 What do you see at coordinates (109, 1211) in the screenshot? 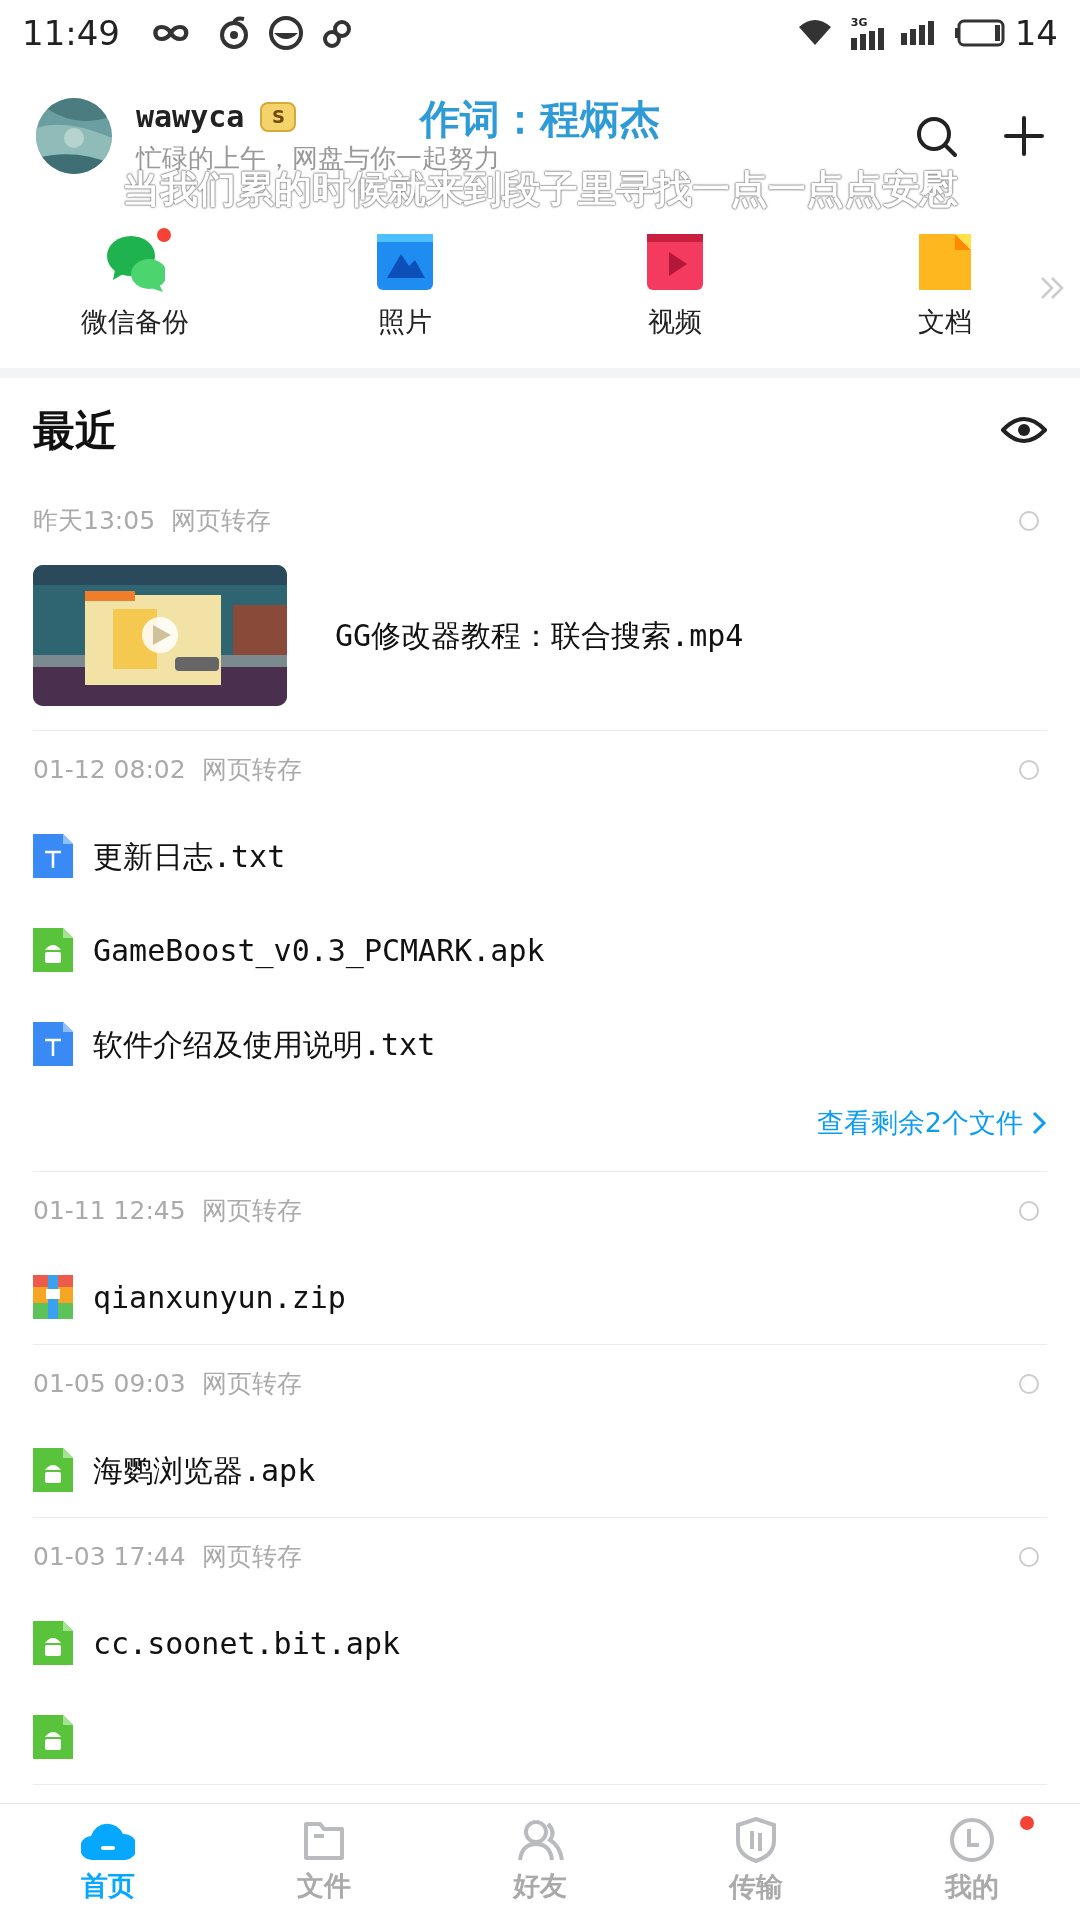
I see `upload-time: 01-11 12:45` at bounding box center [109, 1211].